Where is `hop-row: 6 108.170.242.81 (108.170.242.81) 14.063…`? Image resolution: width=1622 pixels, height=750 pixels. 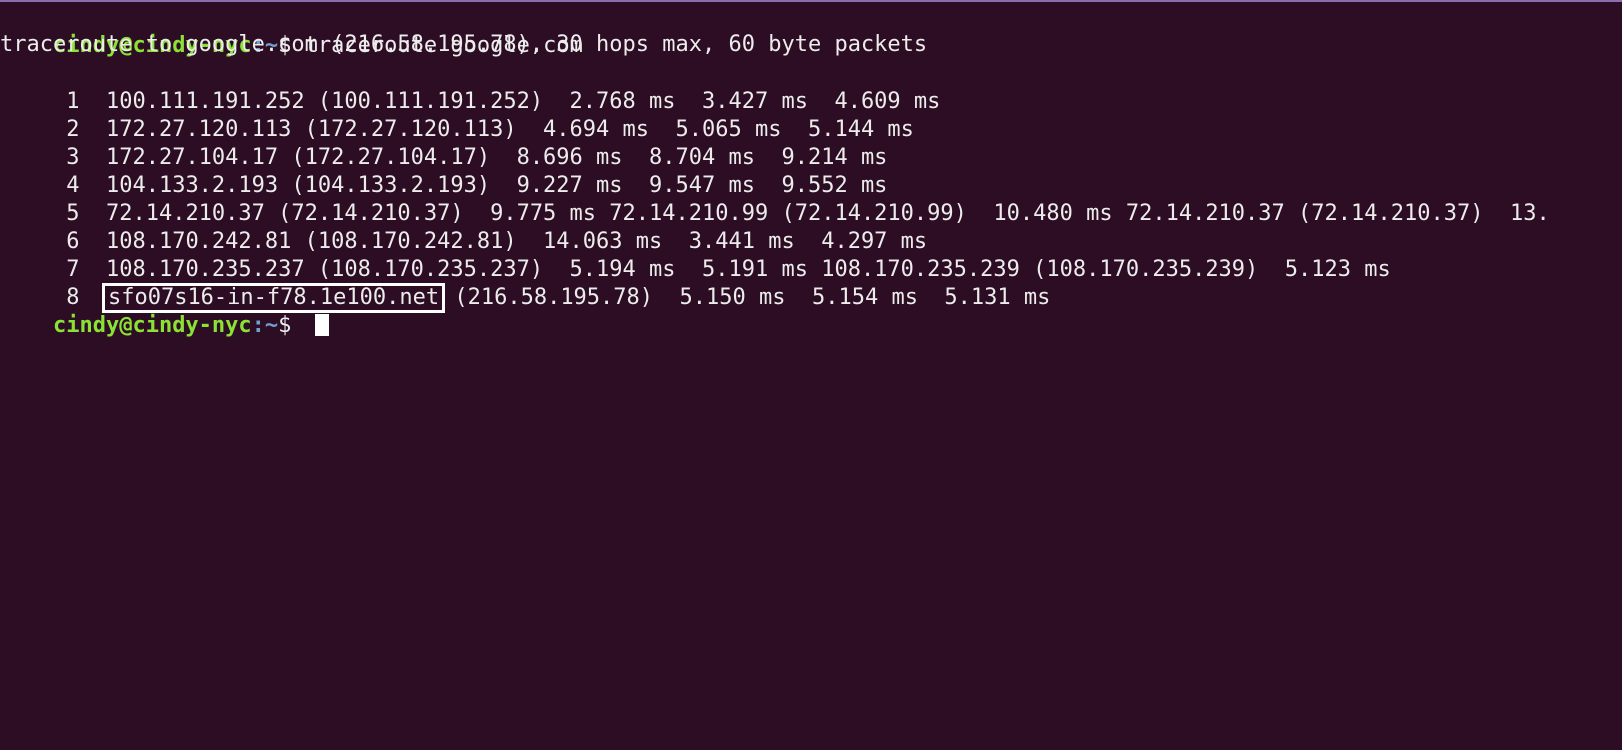 hop-row: 6 108.170.242.81 (108.170.242.81) 14.063… is located at coordinates (463, 226).